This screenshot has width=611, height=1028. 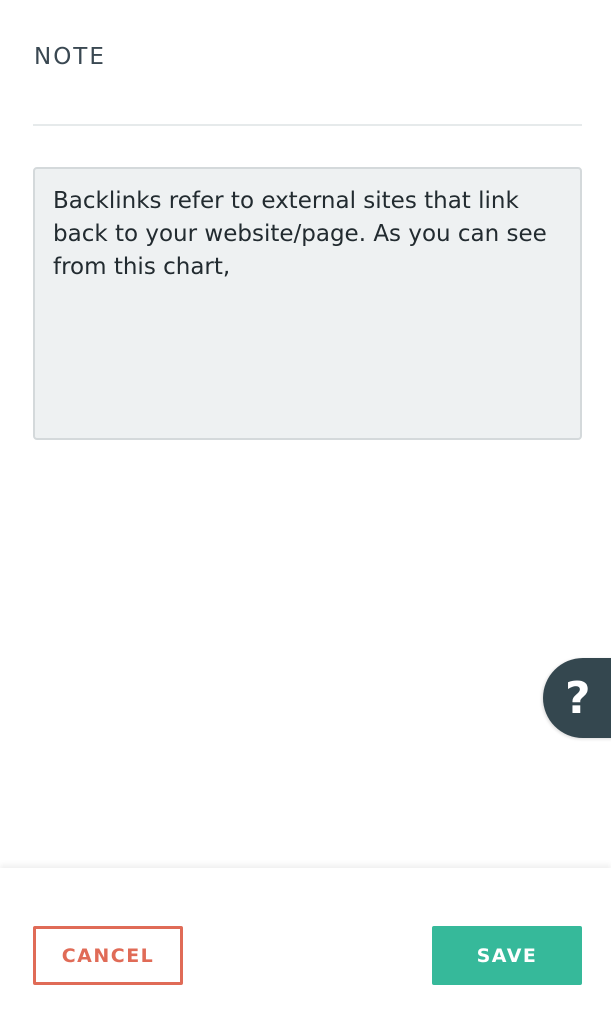 I want to click on save-button: SAVE, so click(x=507, y=955).